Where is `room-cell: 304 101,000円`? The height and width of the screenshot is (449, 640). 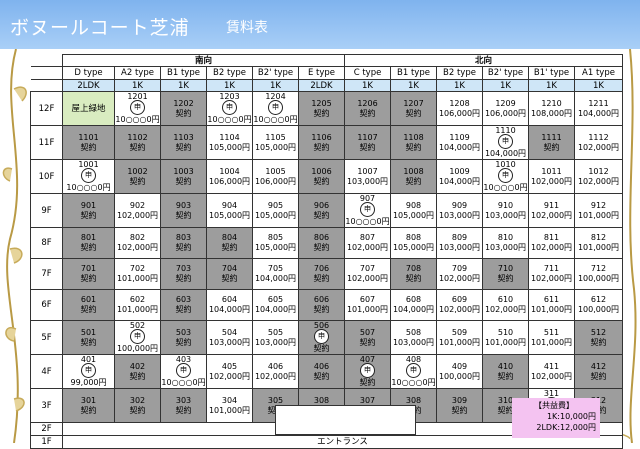
room-cell: 304 101,000円 is located at coordinates (229, 405).